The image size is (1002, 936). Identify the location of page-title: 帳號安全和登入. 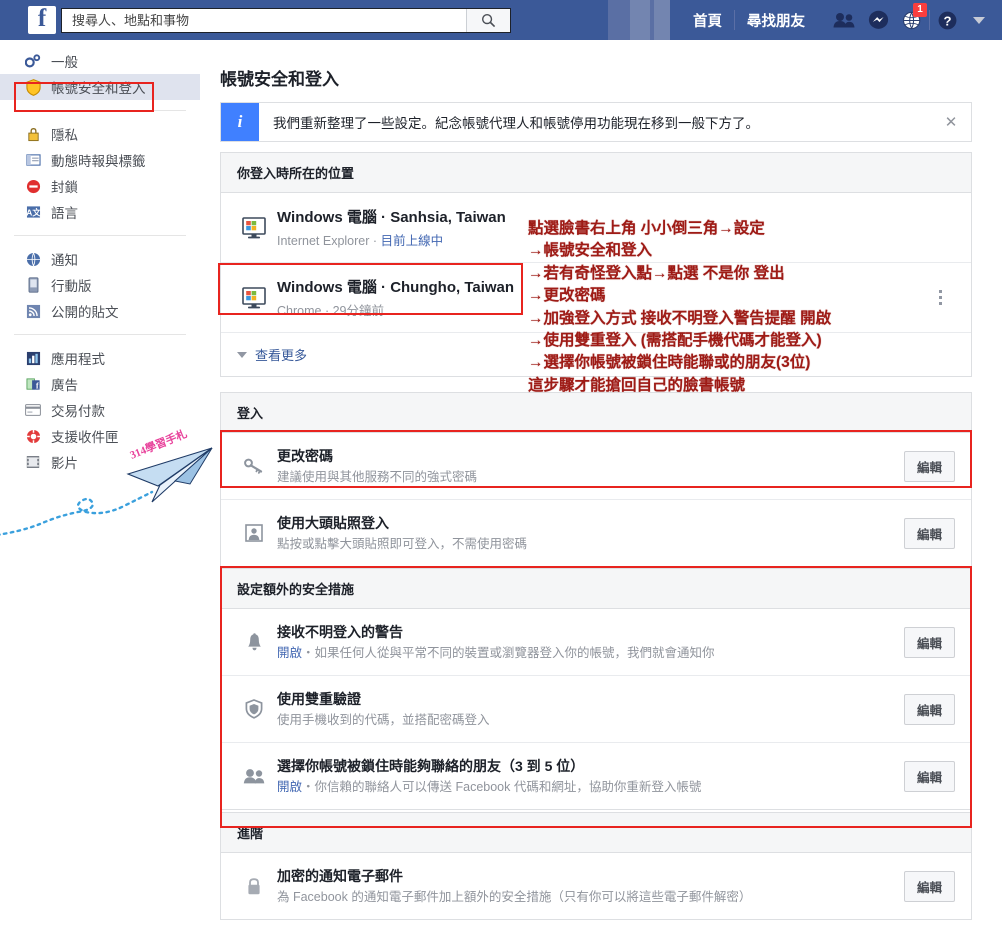
(279, 79).